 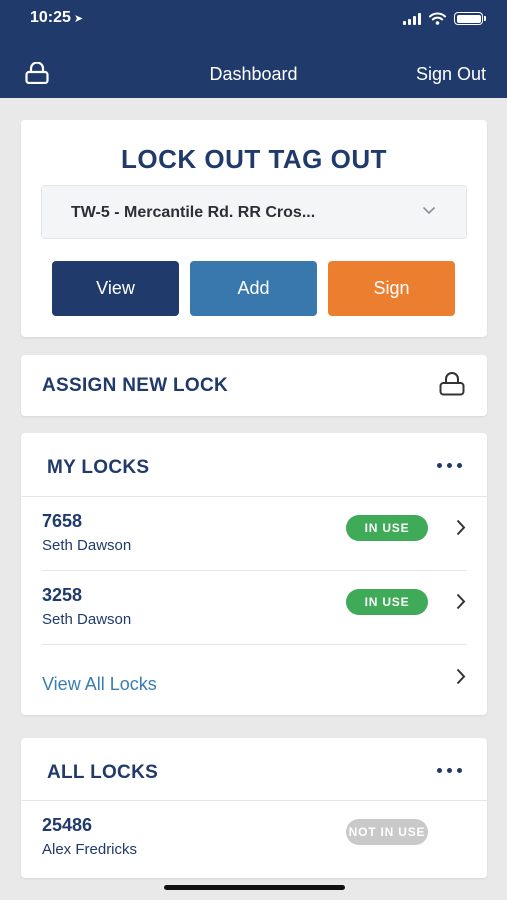 What do you see at coordinates (254, 533) in the screenshot?
I see `lock-row: 7658 Seth Dawson IN USE` at bounding box center [254, 533].